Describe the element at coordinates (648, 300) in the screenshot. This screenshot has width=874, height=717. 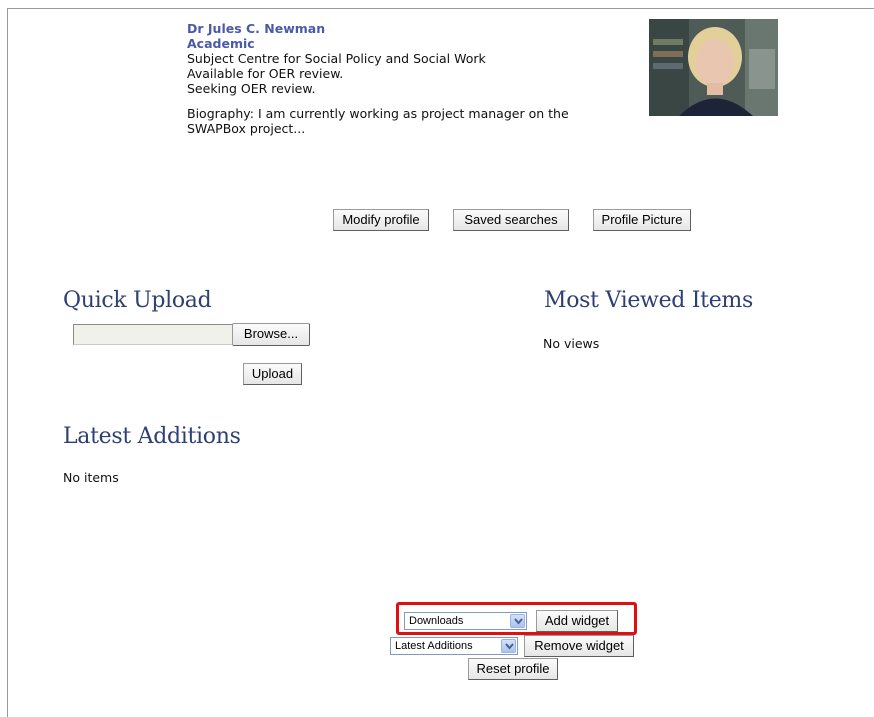
I see `most-viewed-title: Most Viewed Items` at that location.